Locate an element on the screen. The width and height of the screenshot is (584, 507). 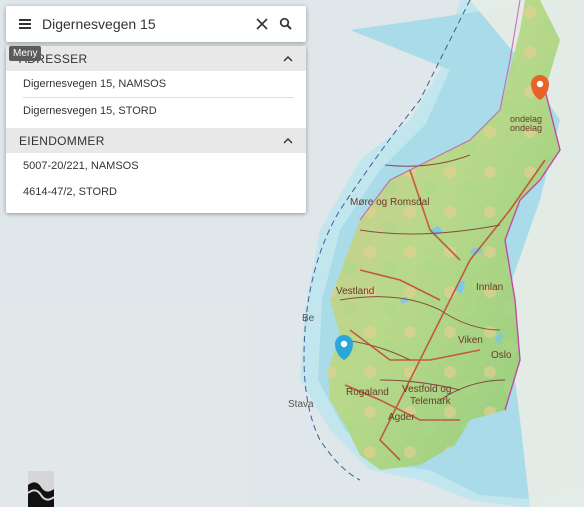
search-bar is located at coordinates (156, 24).